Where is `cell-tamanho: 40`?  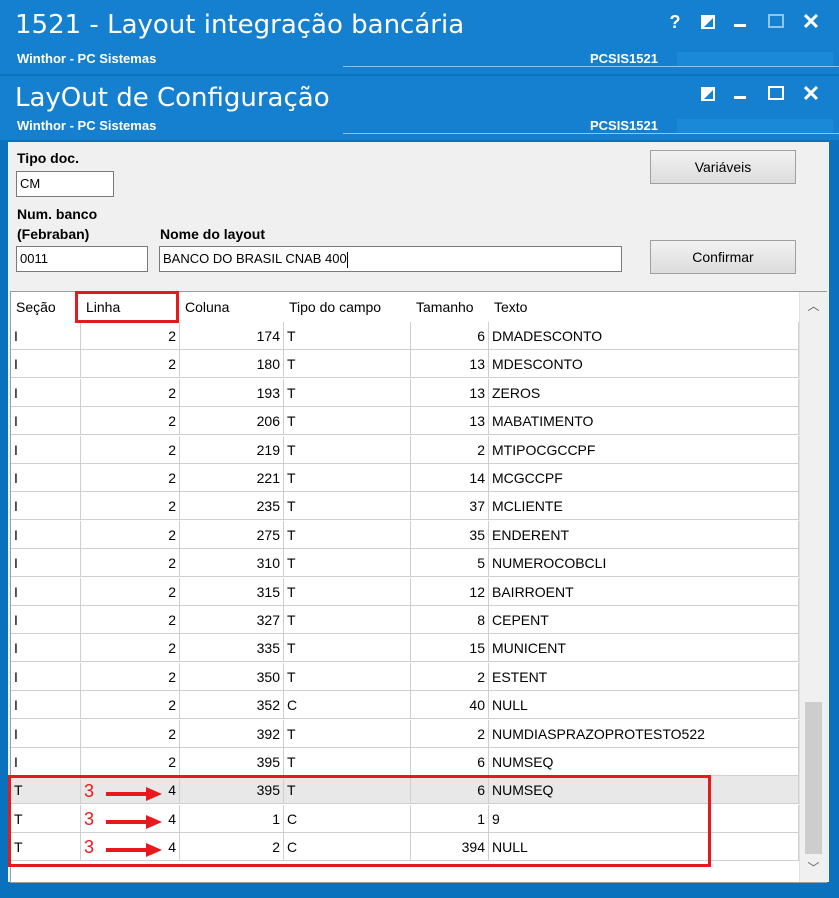
cell-tamanho: 40 is located at coordinates (450, 705).